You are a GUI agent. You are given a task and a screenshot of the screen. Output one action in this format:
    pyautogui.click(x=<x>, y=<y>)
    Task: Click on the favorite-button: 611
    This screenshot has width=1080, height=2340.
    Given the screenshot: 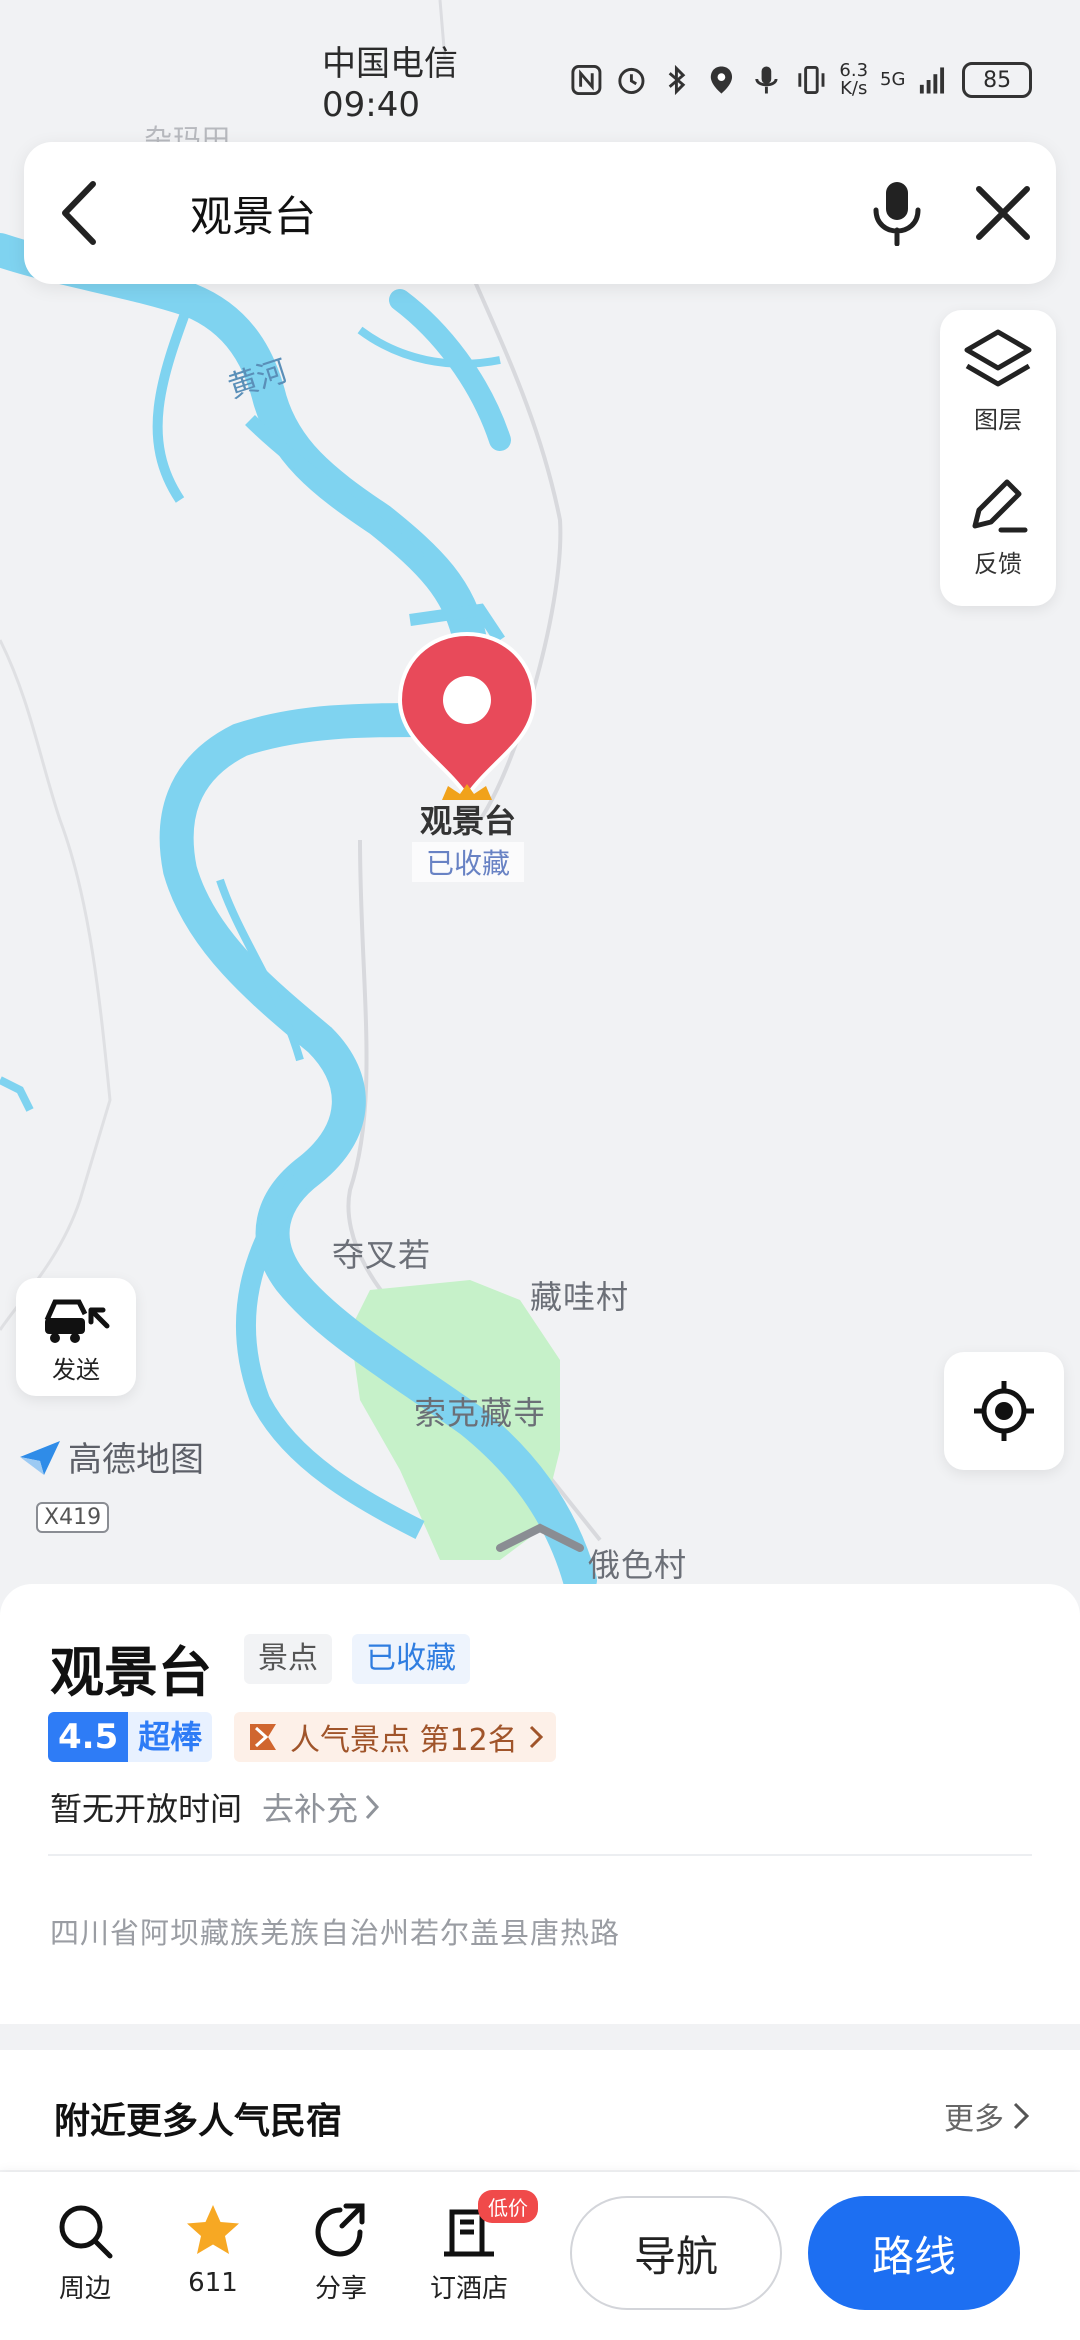 What is the action you would take?
    pyautogui.click(x=213, y=2250)
    